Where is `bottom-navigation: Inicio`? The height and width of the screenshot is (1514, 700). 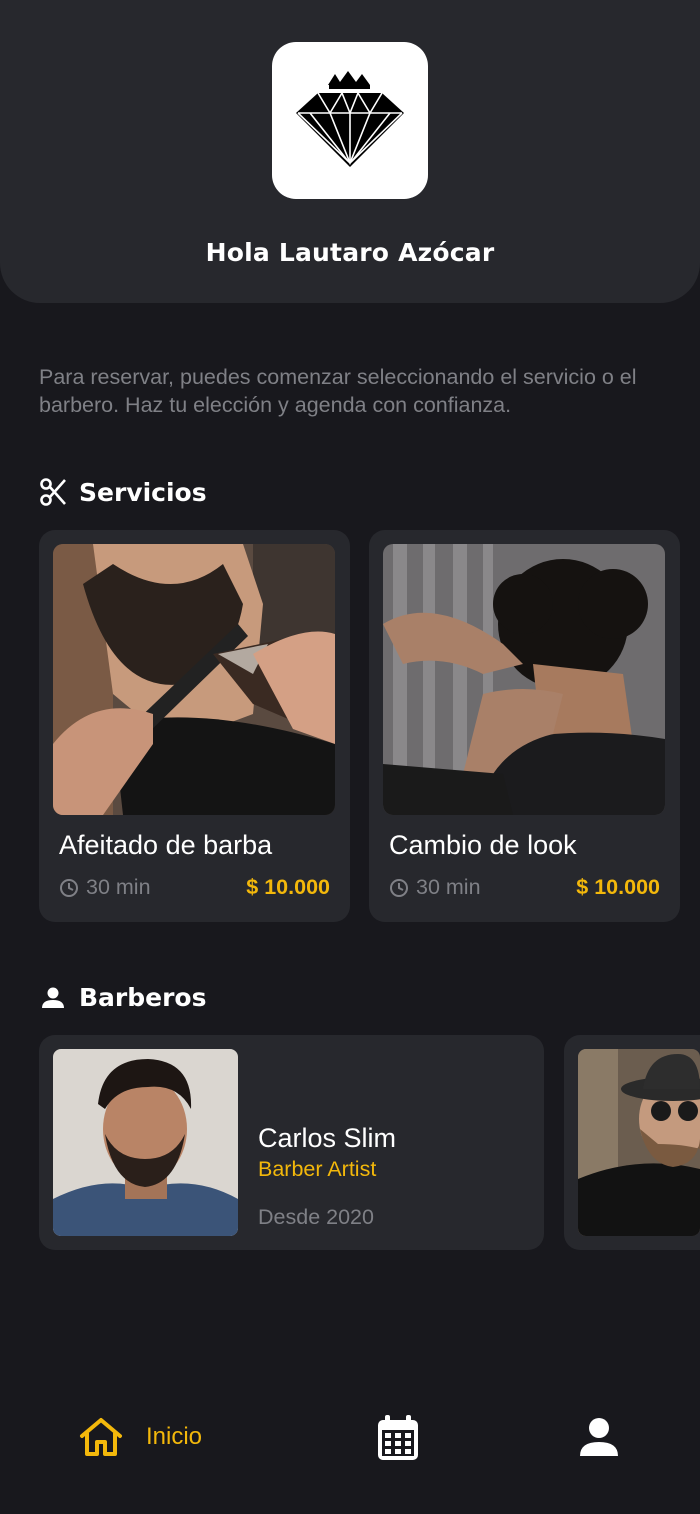 bottom-navigation: Inicio is located at coordinates (350, 1447).